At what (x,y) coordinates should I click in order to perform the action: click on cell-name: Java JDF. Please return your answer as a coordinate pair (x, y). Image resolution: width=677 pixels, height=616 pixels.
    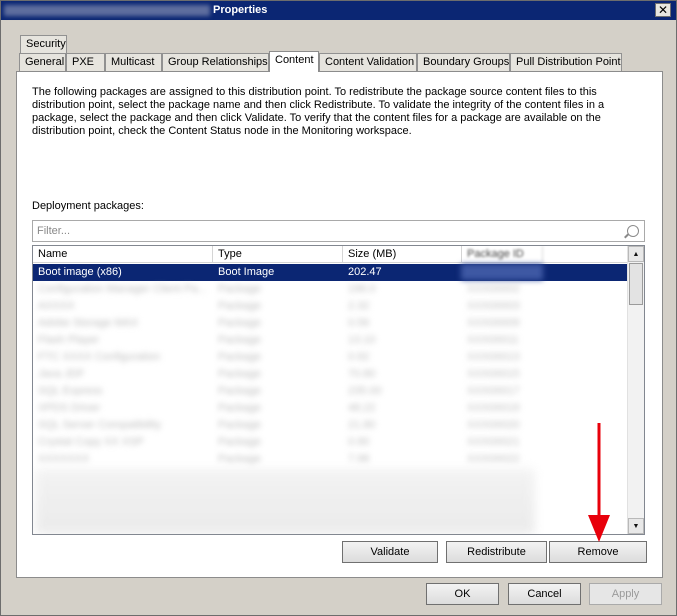
    Looking at the image, I should click on (61, 374).